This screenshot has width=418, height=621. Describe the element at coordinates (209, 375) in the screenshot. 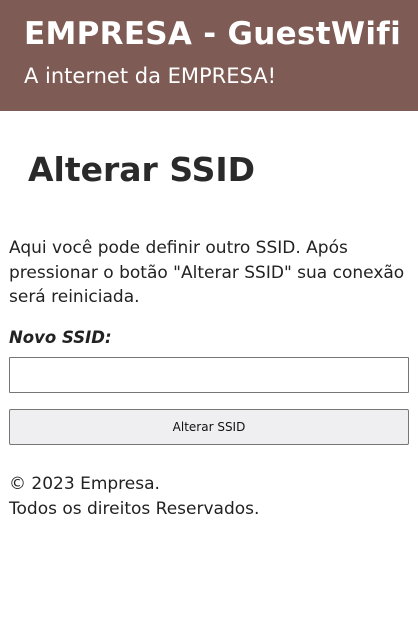

I see `new-ssid-input` at that location.